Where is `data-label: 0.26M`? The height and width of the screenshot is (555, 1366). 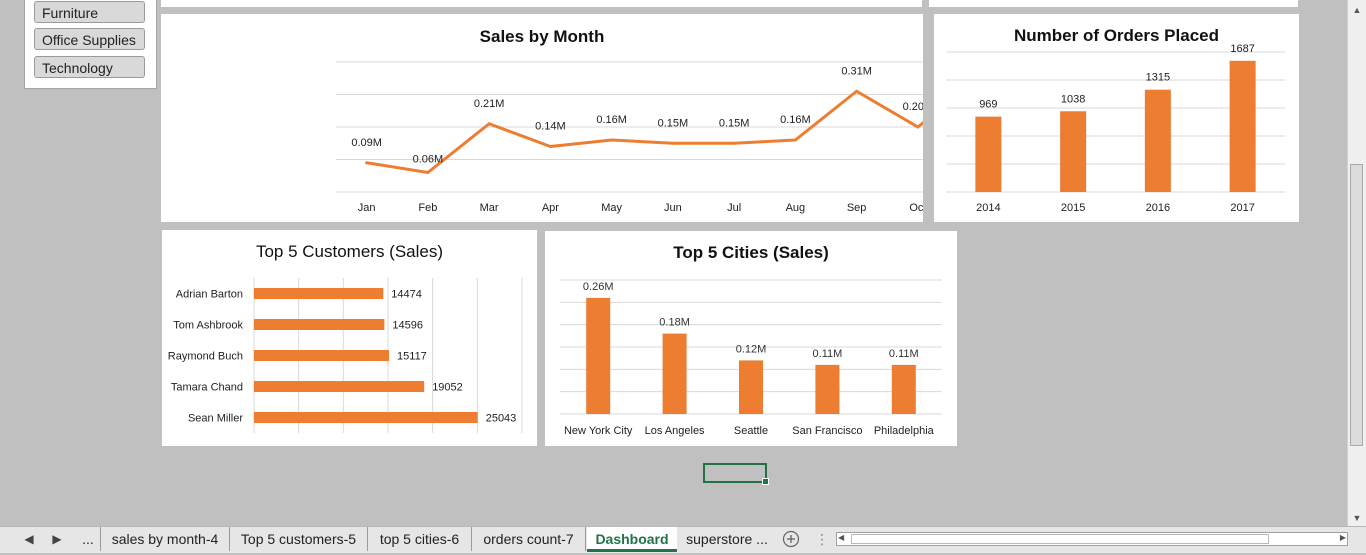 data-label: 0.26M is located at coordinates (598, 287).